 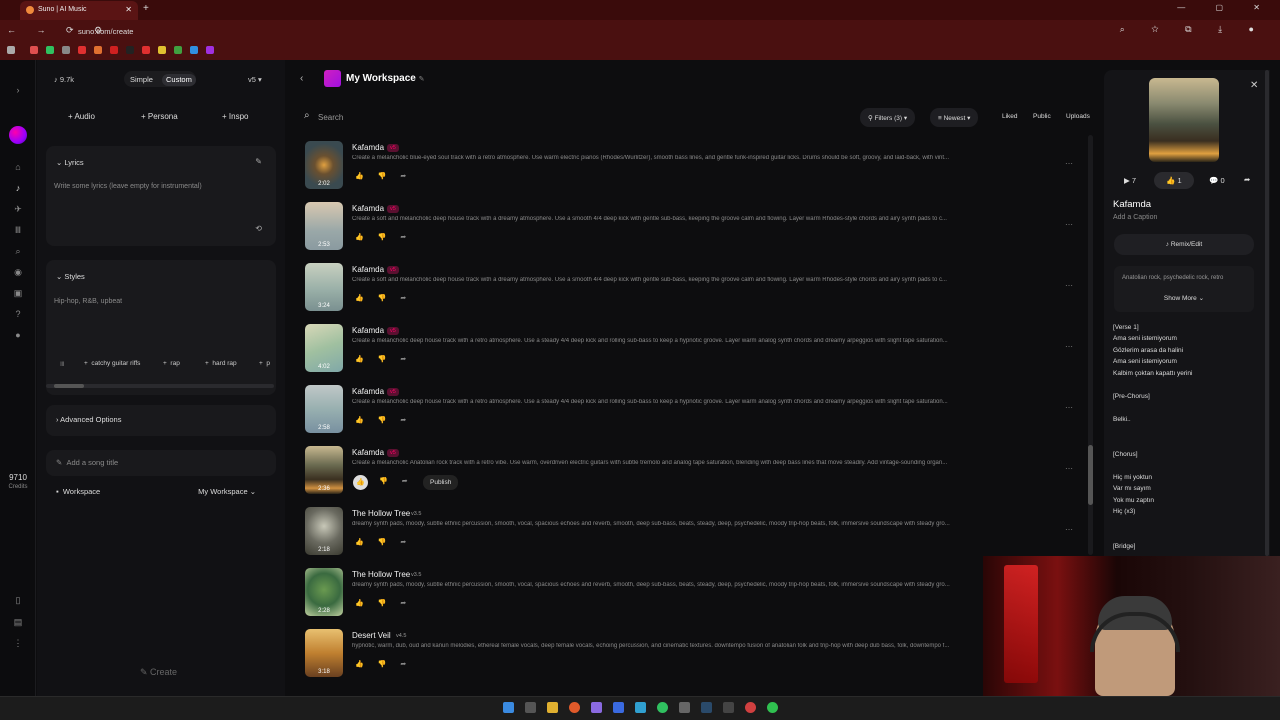 What do you see at coordinates (235, 116) in the screenshot?
I see `inspo-button: + Inspo` at bounding box center [235, 116].